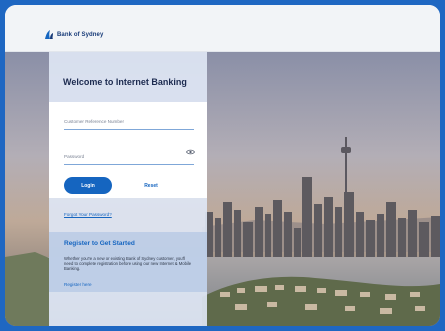  What do you see at coordinates (129, 129) in the screenshot?
I see `crn-field-underline` at bounding box center [129, 129].